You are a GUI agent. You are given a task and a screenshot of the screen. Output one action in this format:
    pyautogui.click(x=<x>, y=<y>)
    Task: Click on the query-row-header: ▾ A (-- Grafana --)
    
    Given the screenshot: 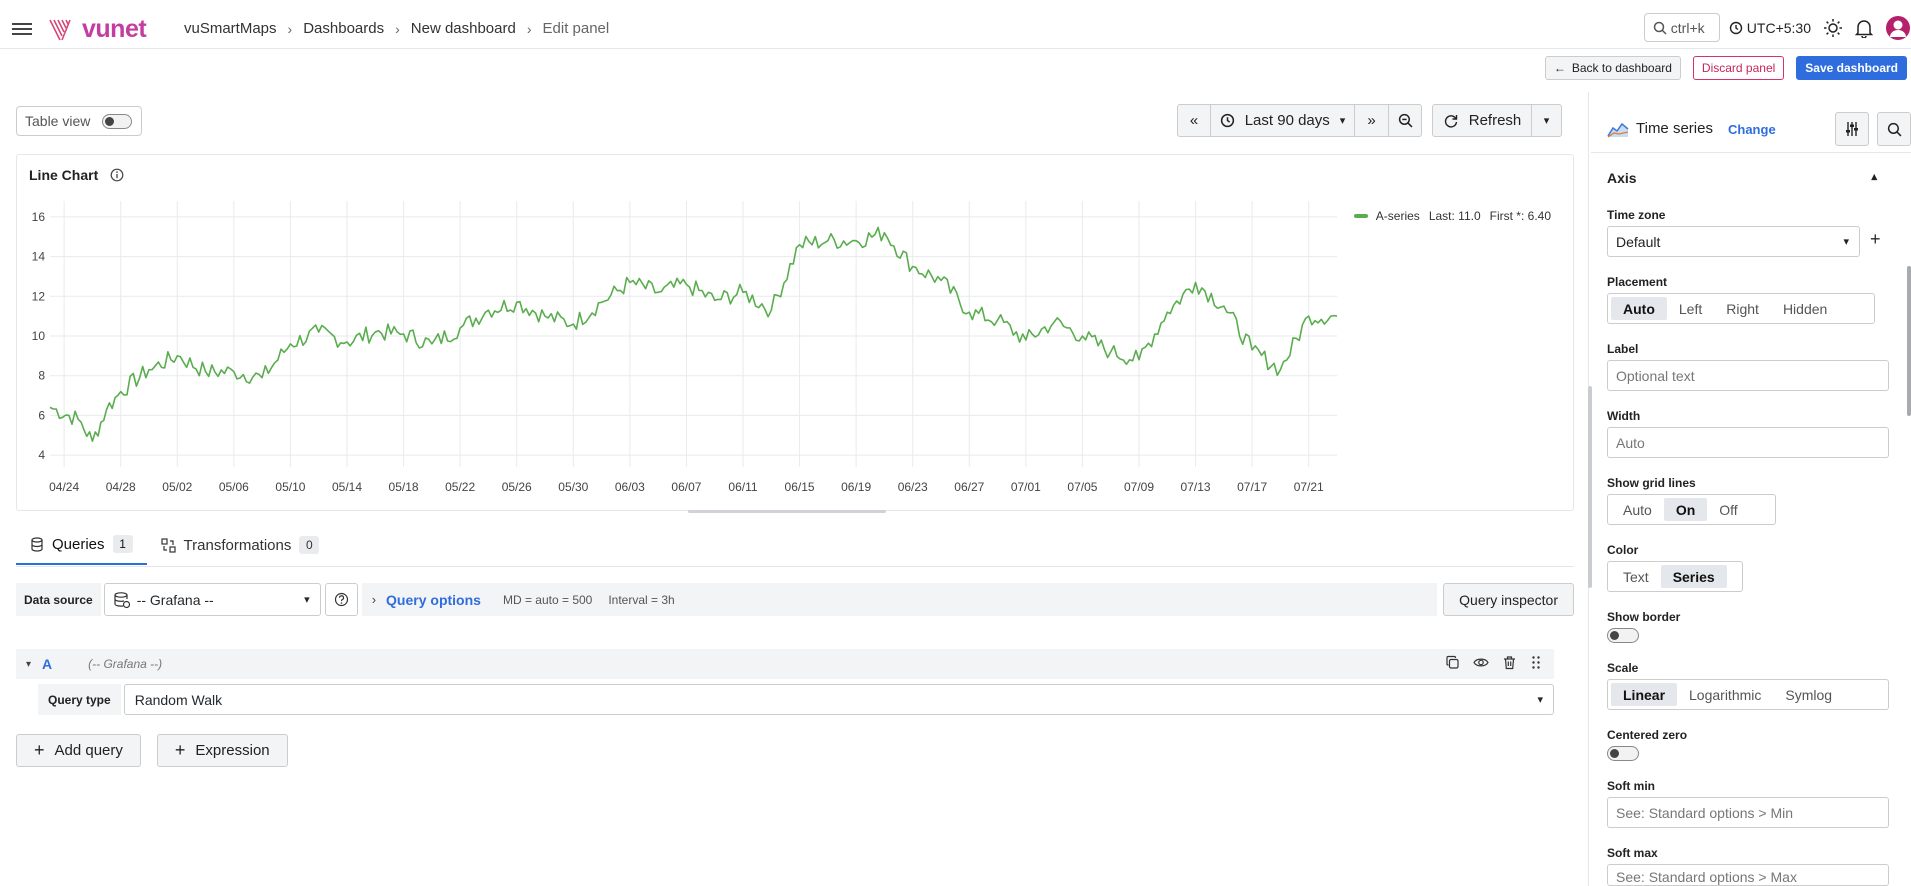 What is the action you would take?
    pyautogui.click(x=785, y=664)
    